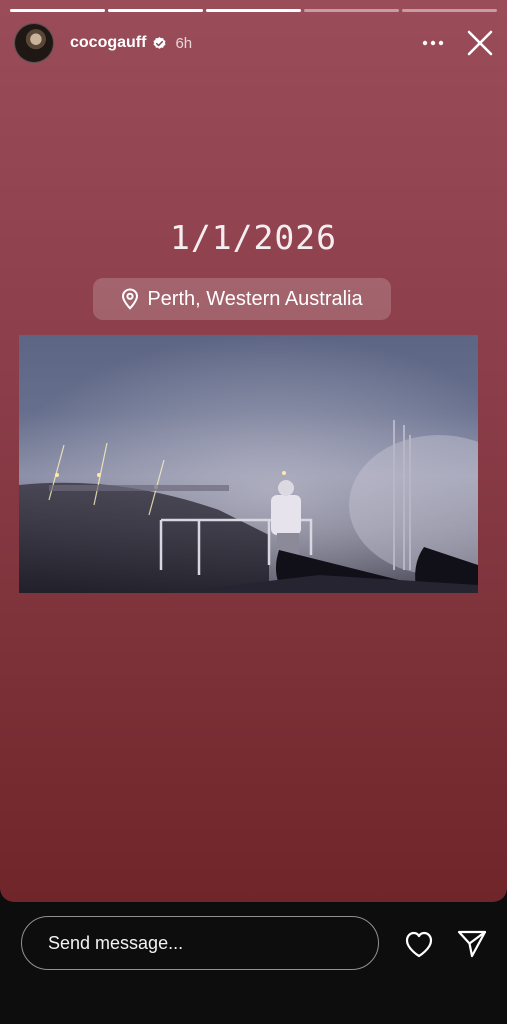 The width and height of the screenshot is (507, 1024). I want to click on send-icon, so click(472, 944).